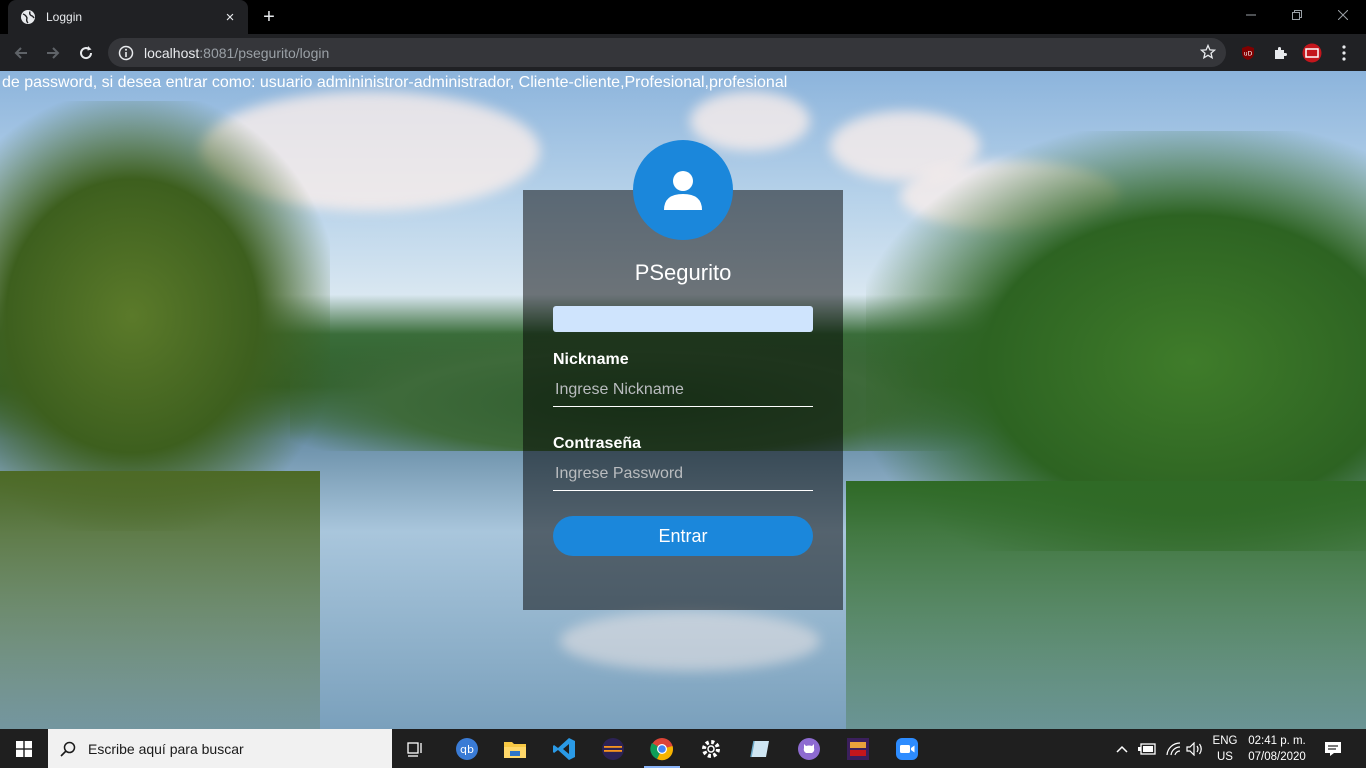  I want to click on start-button, so click(24, 748).